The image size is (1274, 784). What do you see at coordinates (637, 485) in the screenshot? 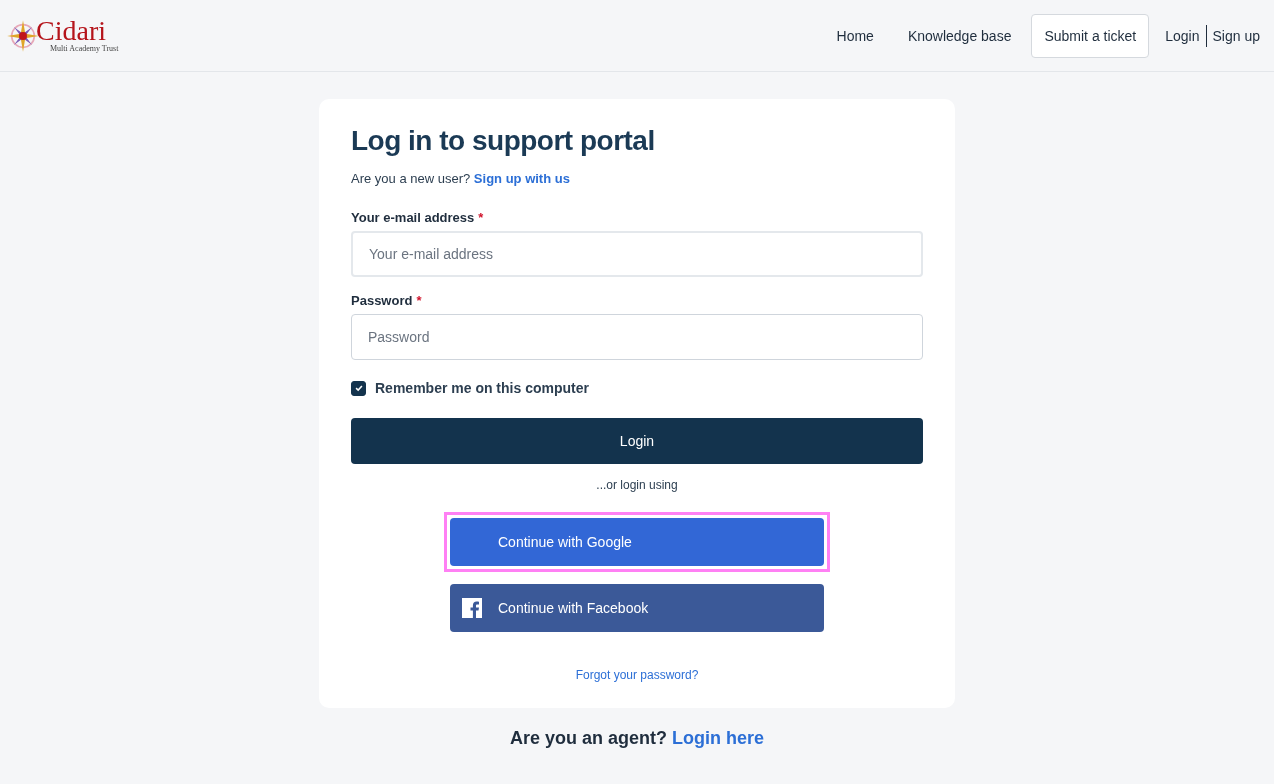
I see `divider-text: ...or login using` at bounding box center [637, 485].